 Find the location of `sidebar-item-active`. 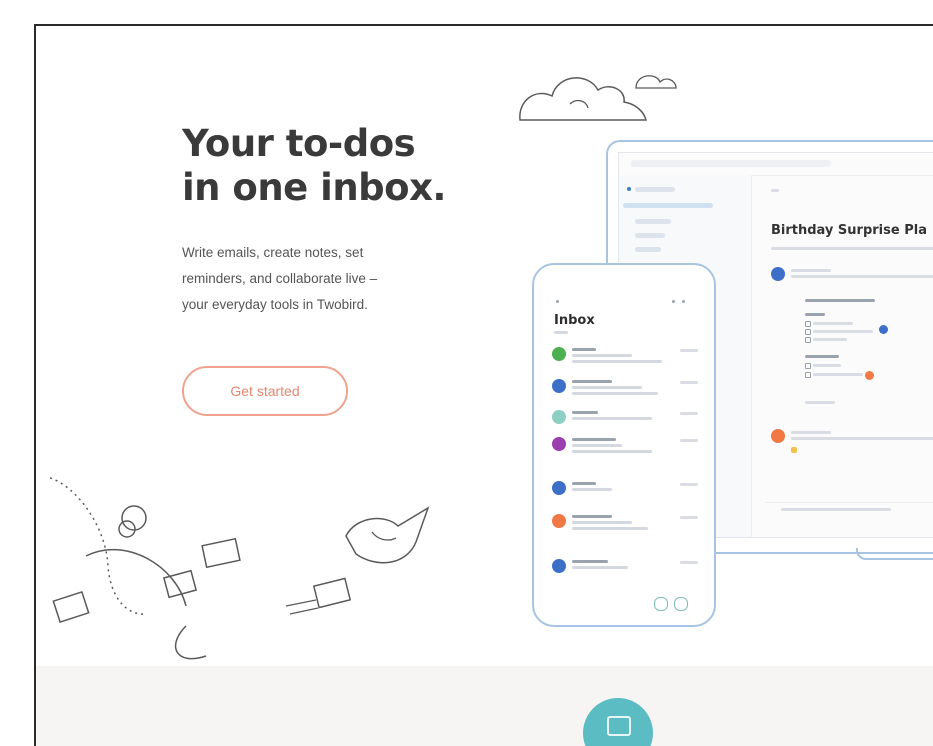

sidebar-item-active is located at coordinates (668, 205).